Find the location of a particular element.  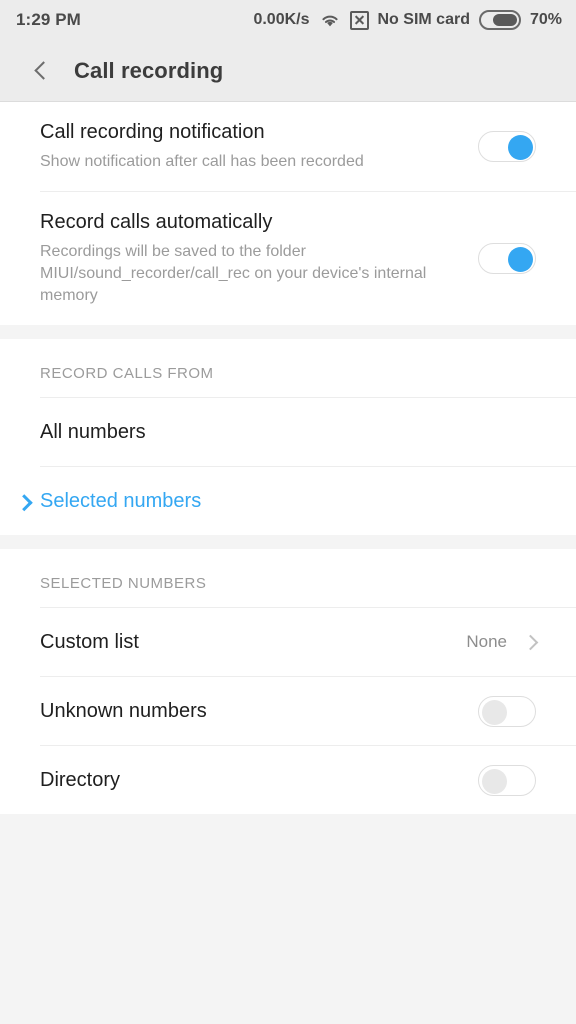

row-label: Directory is located at coordinates (80, 779).